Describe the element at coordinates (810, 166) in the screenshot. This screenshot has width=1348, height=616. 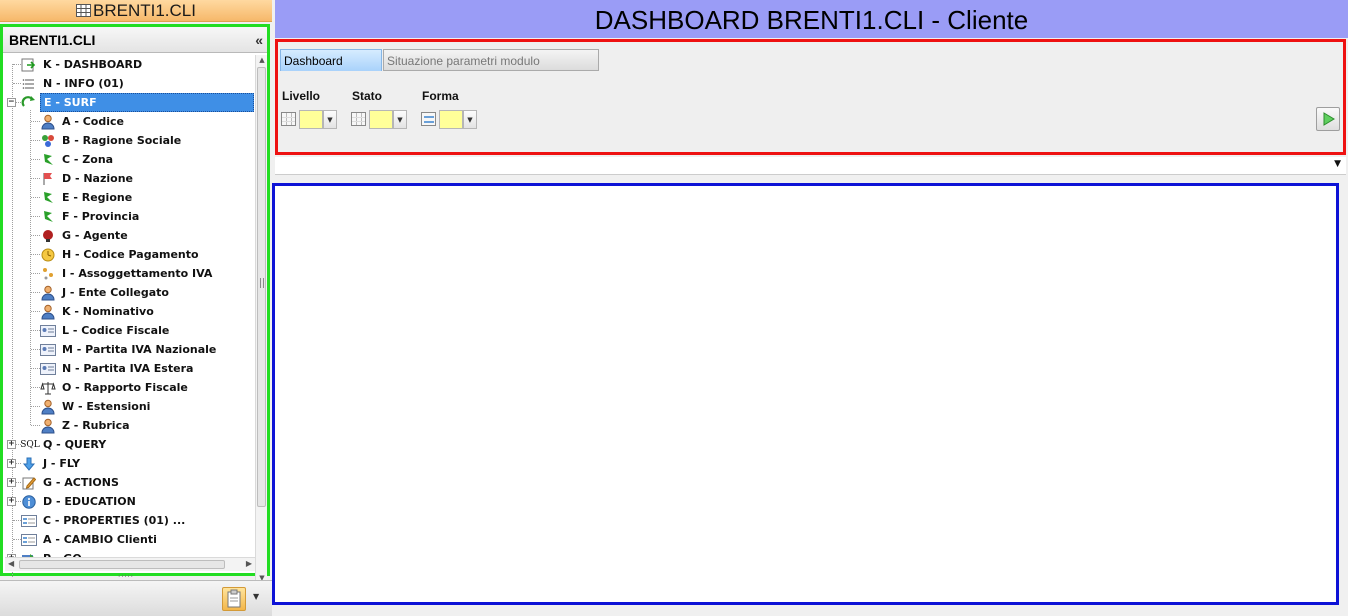
I see `secondary-select-bar: ▼` at that location.